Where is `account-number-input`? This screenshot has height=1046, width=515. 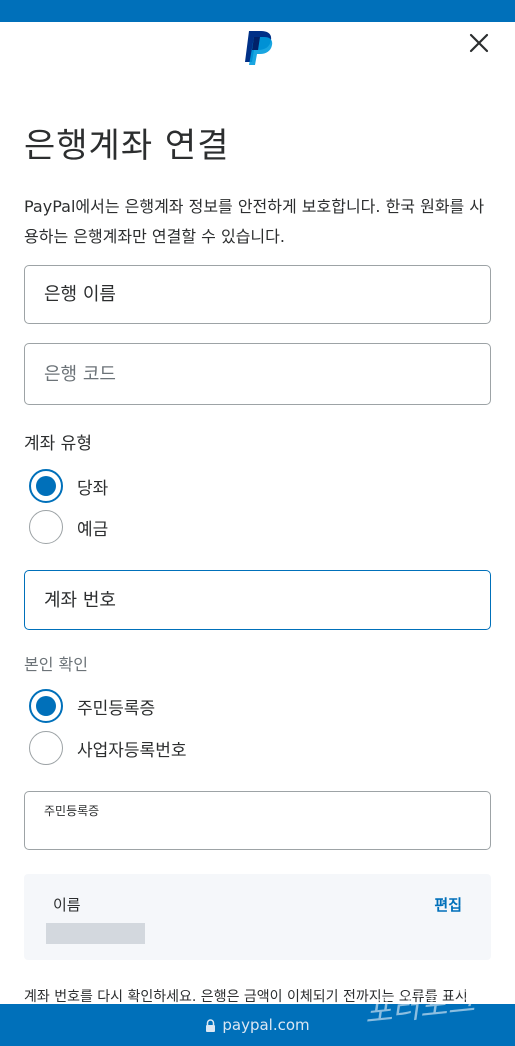
account-number-input is located at coordinates (257, 600).